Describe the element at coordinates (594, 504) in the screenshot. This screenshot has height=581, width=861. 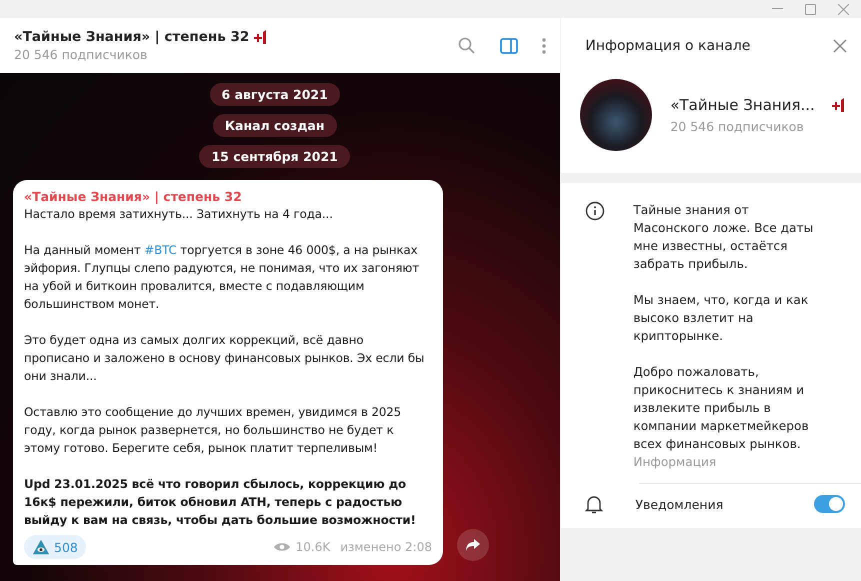
I see `bell-icon` at that location.